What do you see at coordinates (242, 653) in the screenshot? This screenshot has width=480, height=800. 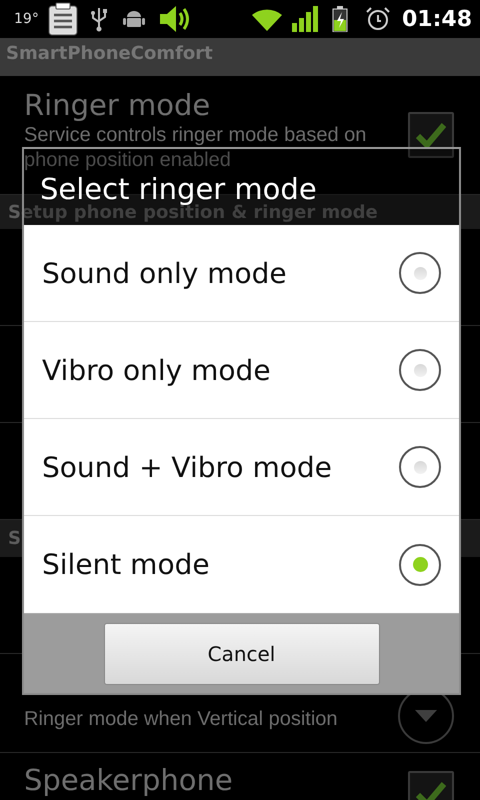 I see `cancel-button: Cancel` at bounding box center [242, 653].